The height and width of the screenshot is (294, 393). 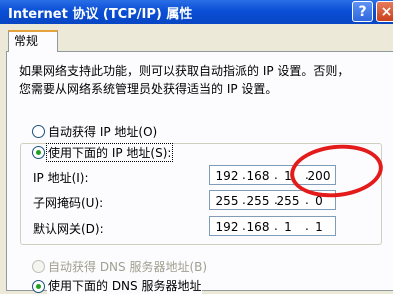 I want to click on ip-octet-1: 192, so click(x=227, y=176).